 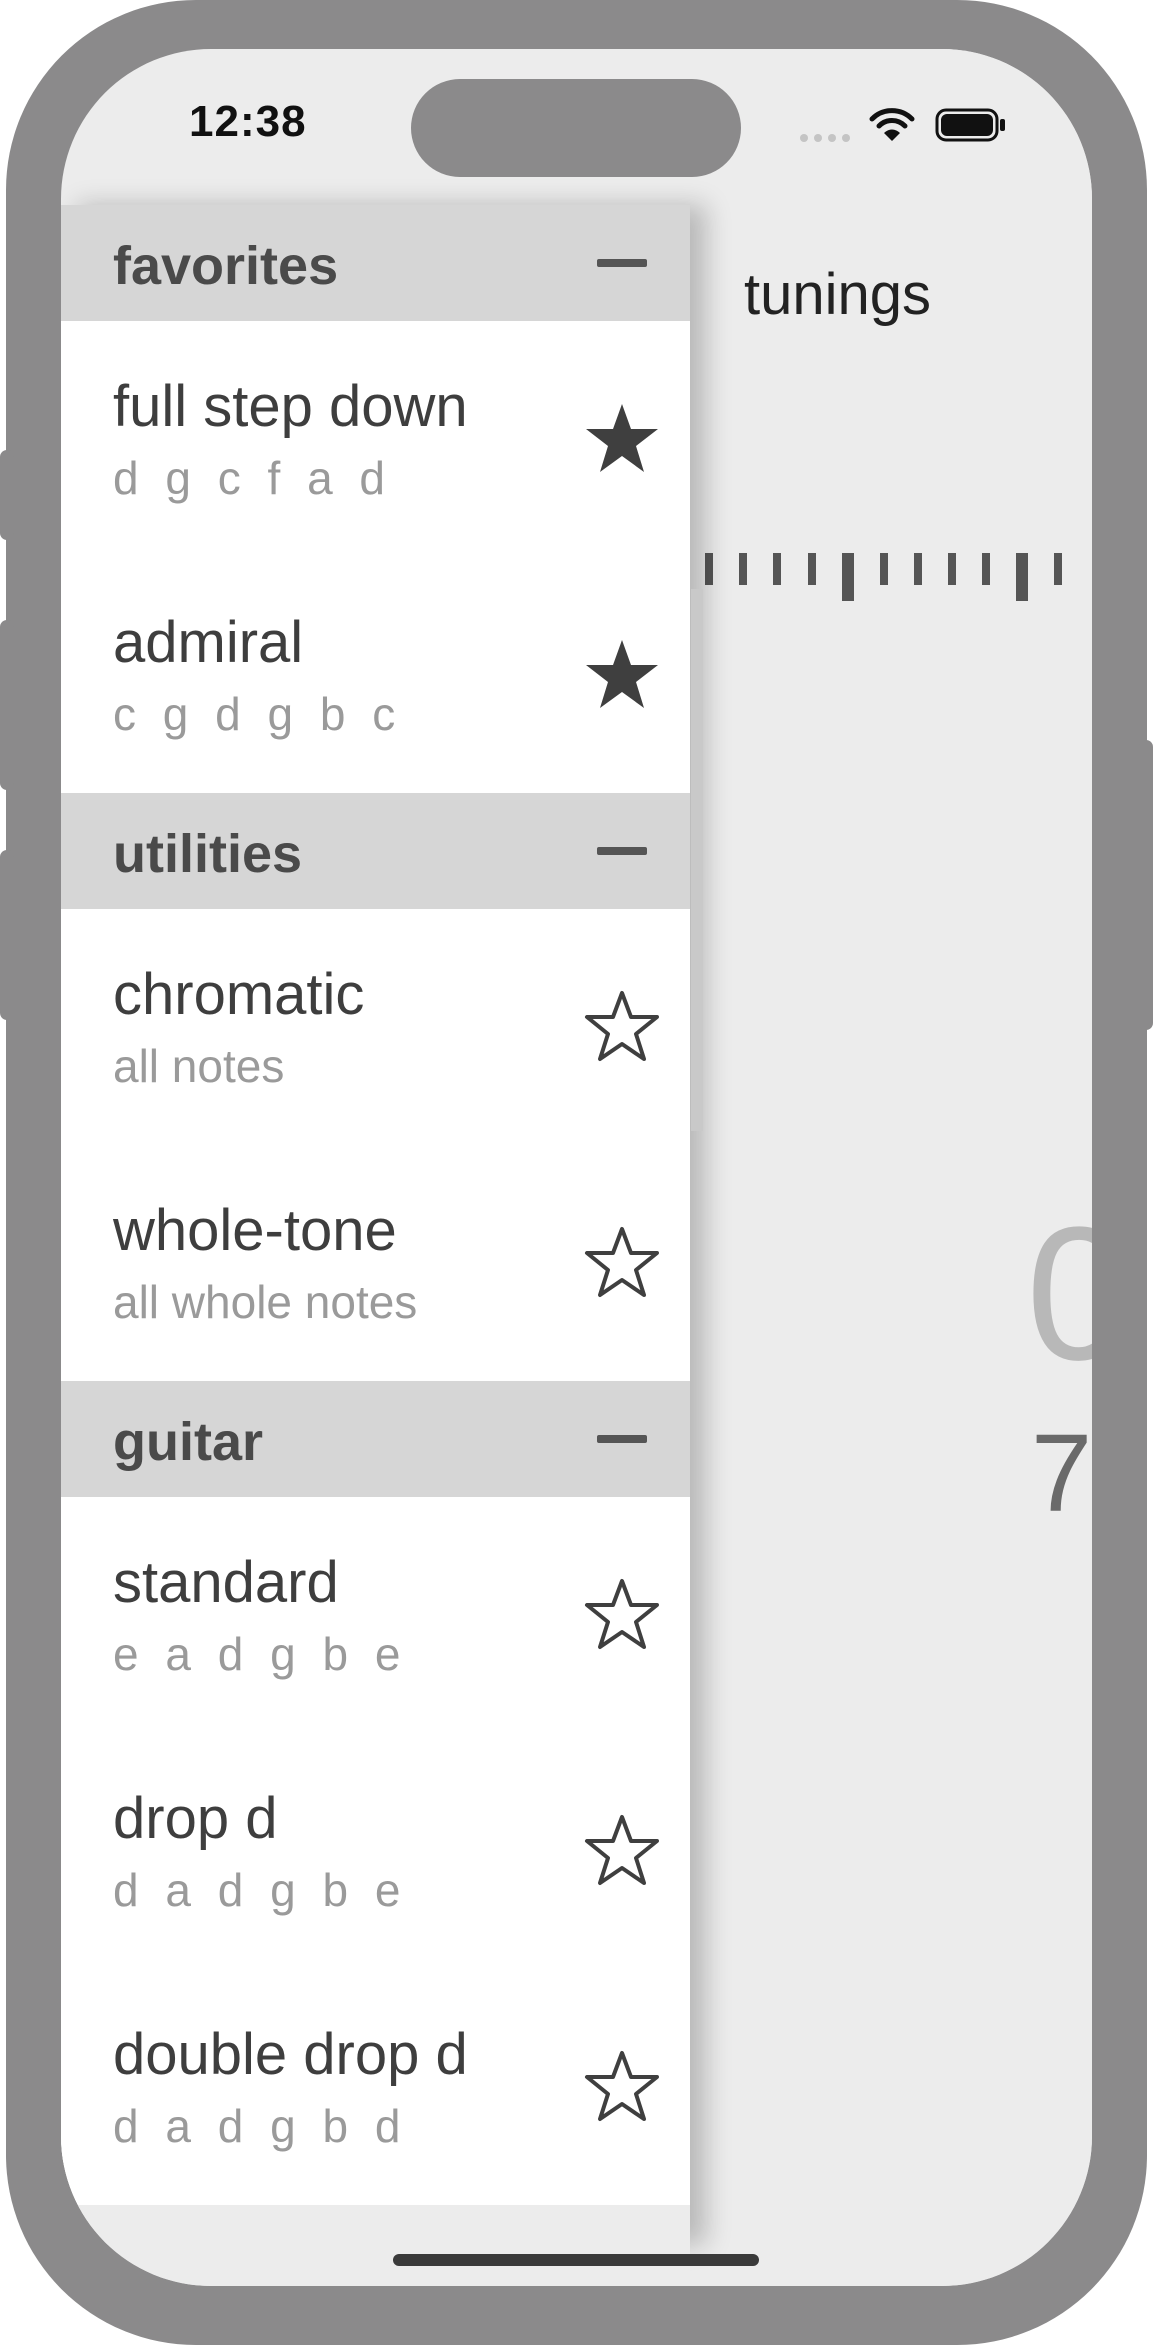 I want to click on tuning-row: whole-tone all whole notes, so click(x=375, y=1263).